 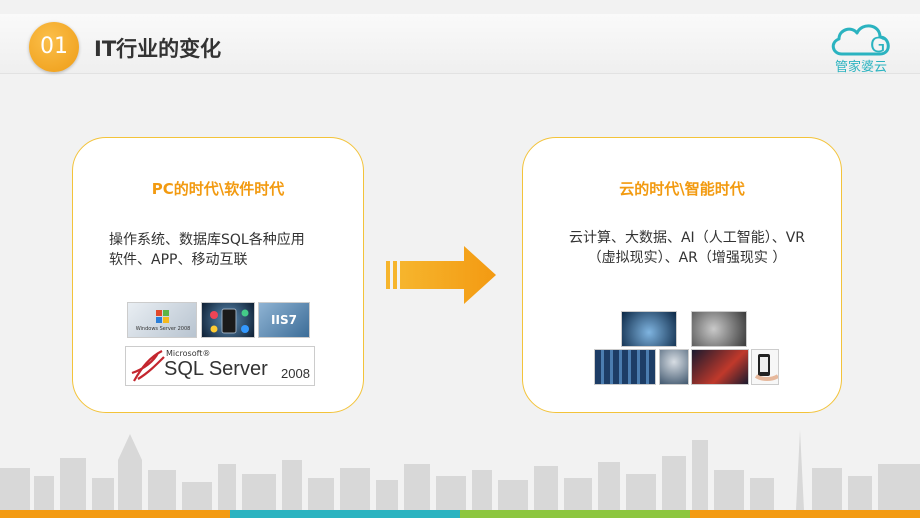 I want to click on iis7-image: IIS7, so click(x=284, y=320).